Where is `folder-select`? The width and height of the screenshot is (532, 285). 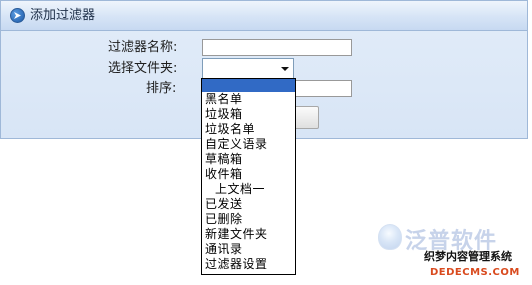
folder-select is located at coordinates (248, 68).